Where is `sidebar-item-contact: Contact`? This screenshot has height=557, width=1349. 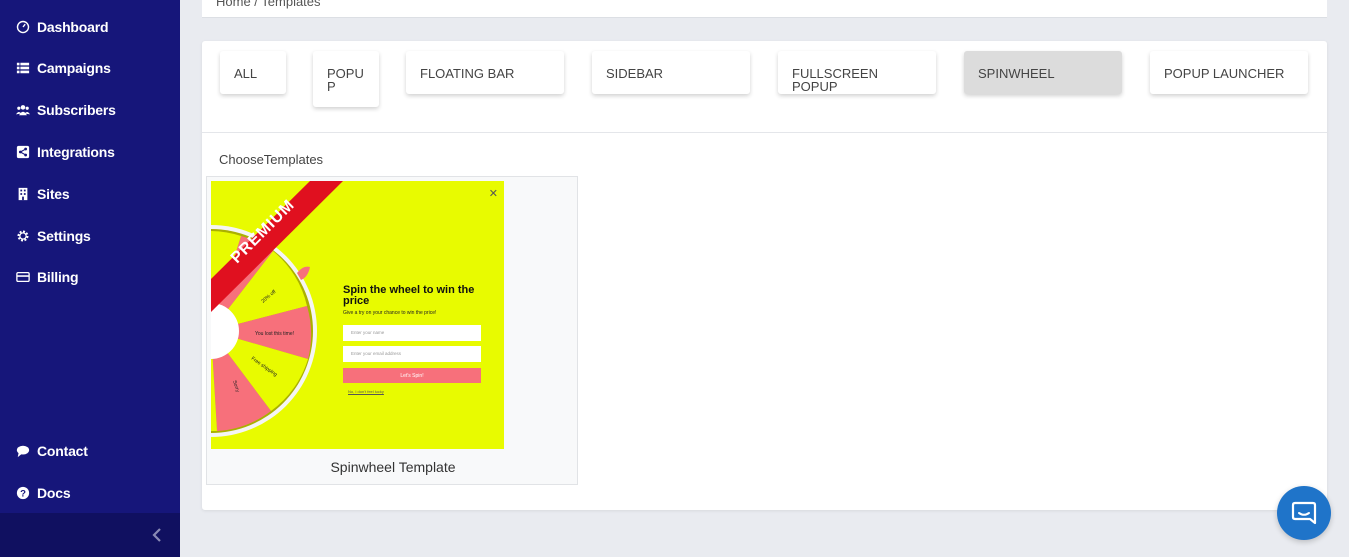
sidebar-item-contact: Contact is located at coordinates (51, 451).